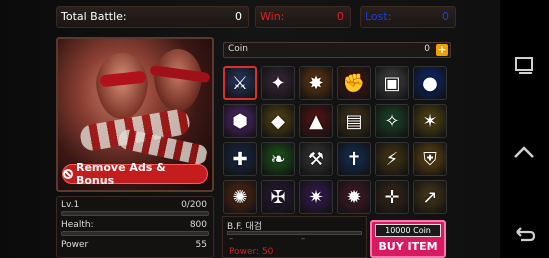 The width and height of the screenshot is (549, 258). What do you see at coordinates (408, 246) in the screenshot?
I see `buy-item-label: BUY ITEM` at bounding box center [408, 246].